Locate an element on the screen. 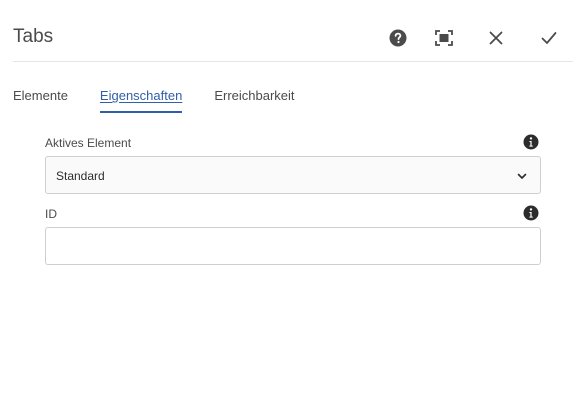 Image resolution: width=586 pixels, height=405 pixels. close-icon is located at coordinates (496, 38).